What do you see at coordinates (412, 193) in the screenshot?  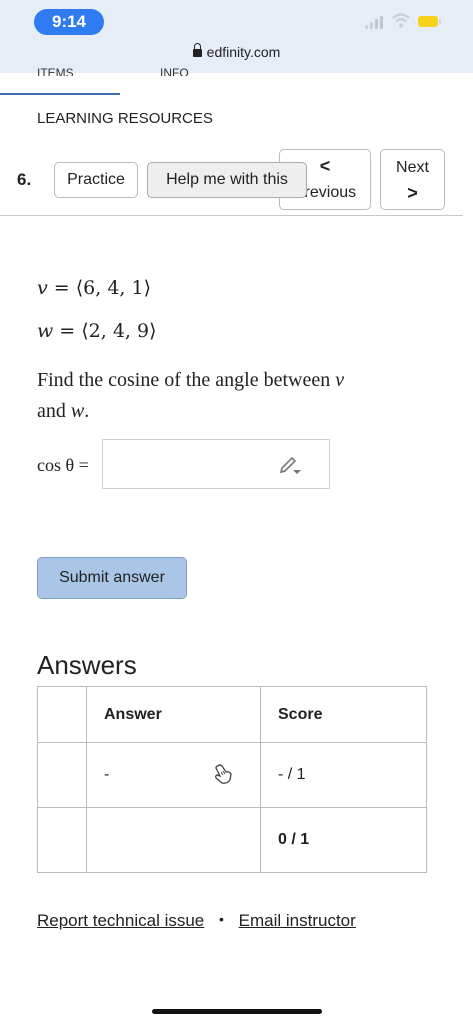 I see `chevron-right-icon: >` at bounding box center [412, 193].